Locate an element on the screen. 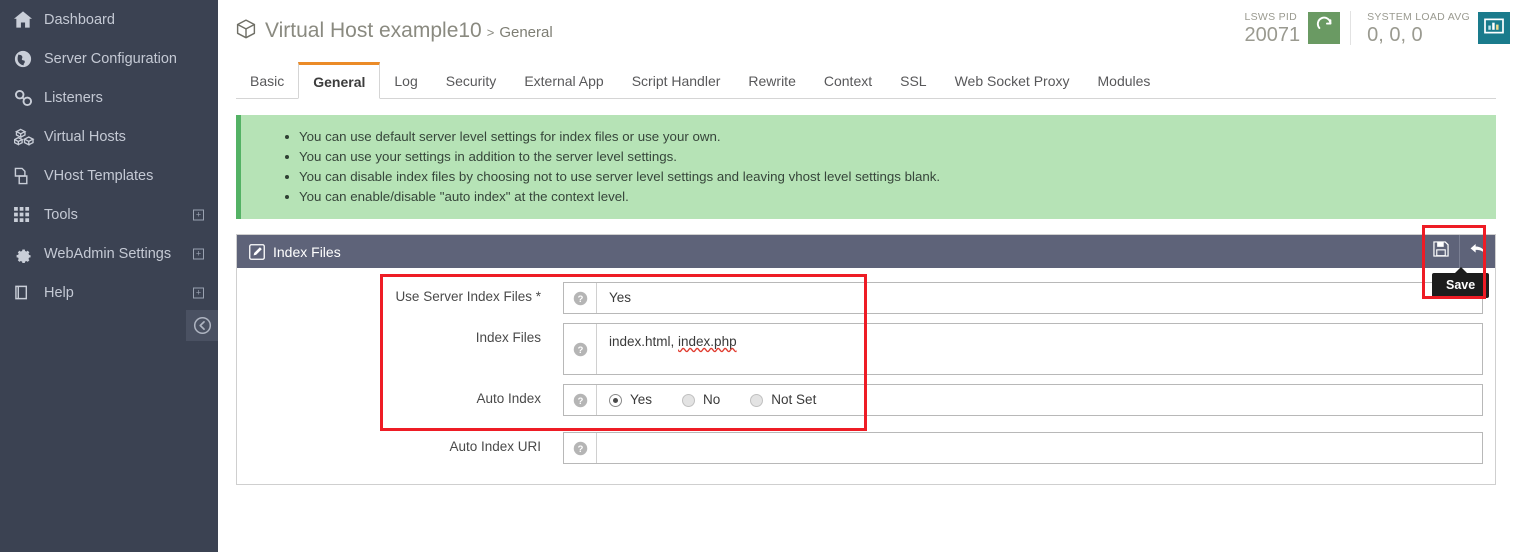  tab-ssl: SSL is located at coordinates (913, 81).